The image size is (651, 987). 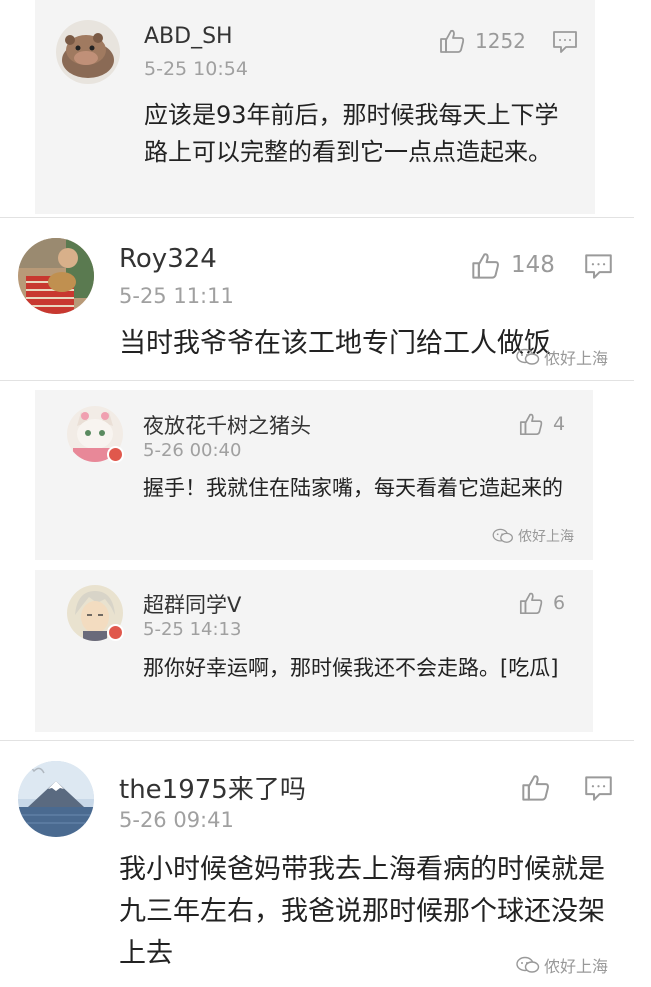 I want to click on comment-text: 应该是93年前后，那时候我每天上下学路上可以完整的看到它一点点造起来。, so click(x=351, y=133).